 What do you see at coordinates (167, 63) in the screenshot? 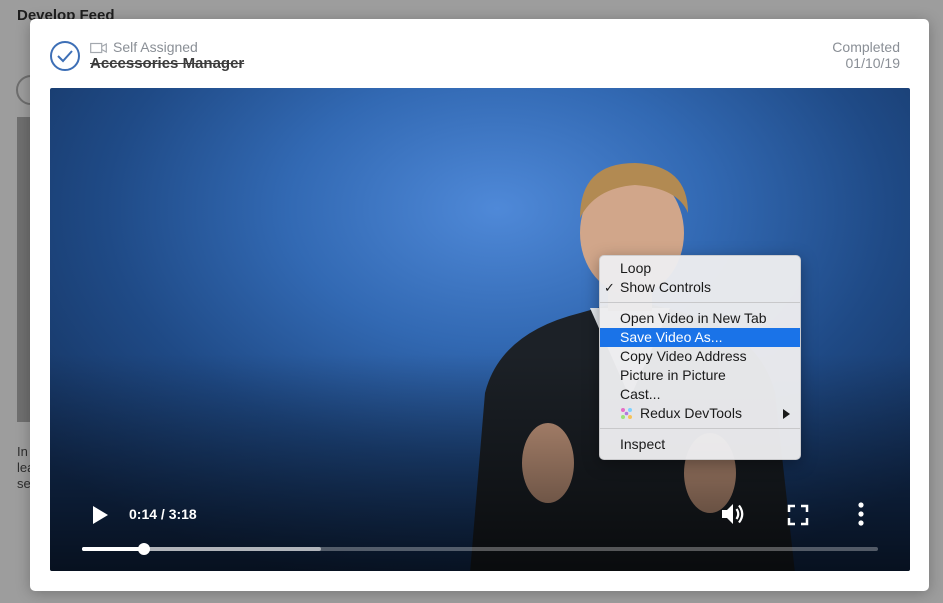
I see `module-title: Accessories Manager` at bounding box center [167, 63].